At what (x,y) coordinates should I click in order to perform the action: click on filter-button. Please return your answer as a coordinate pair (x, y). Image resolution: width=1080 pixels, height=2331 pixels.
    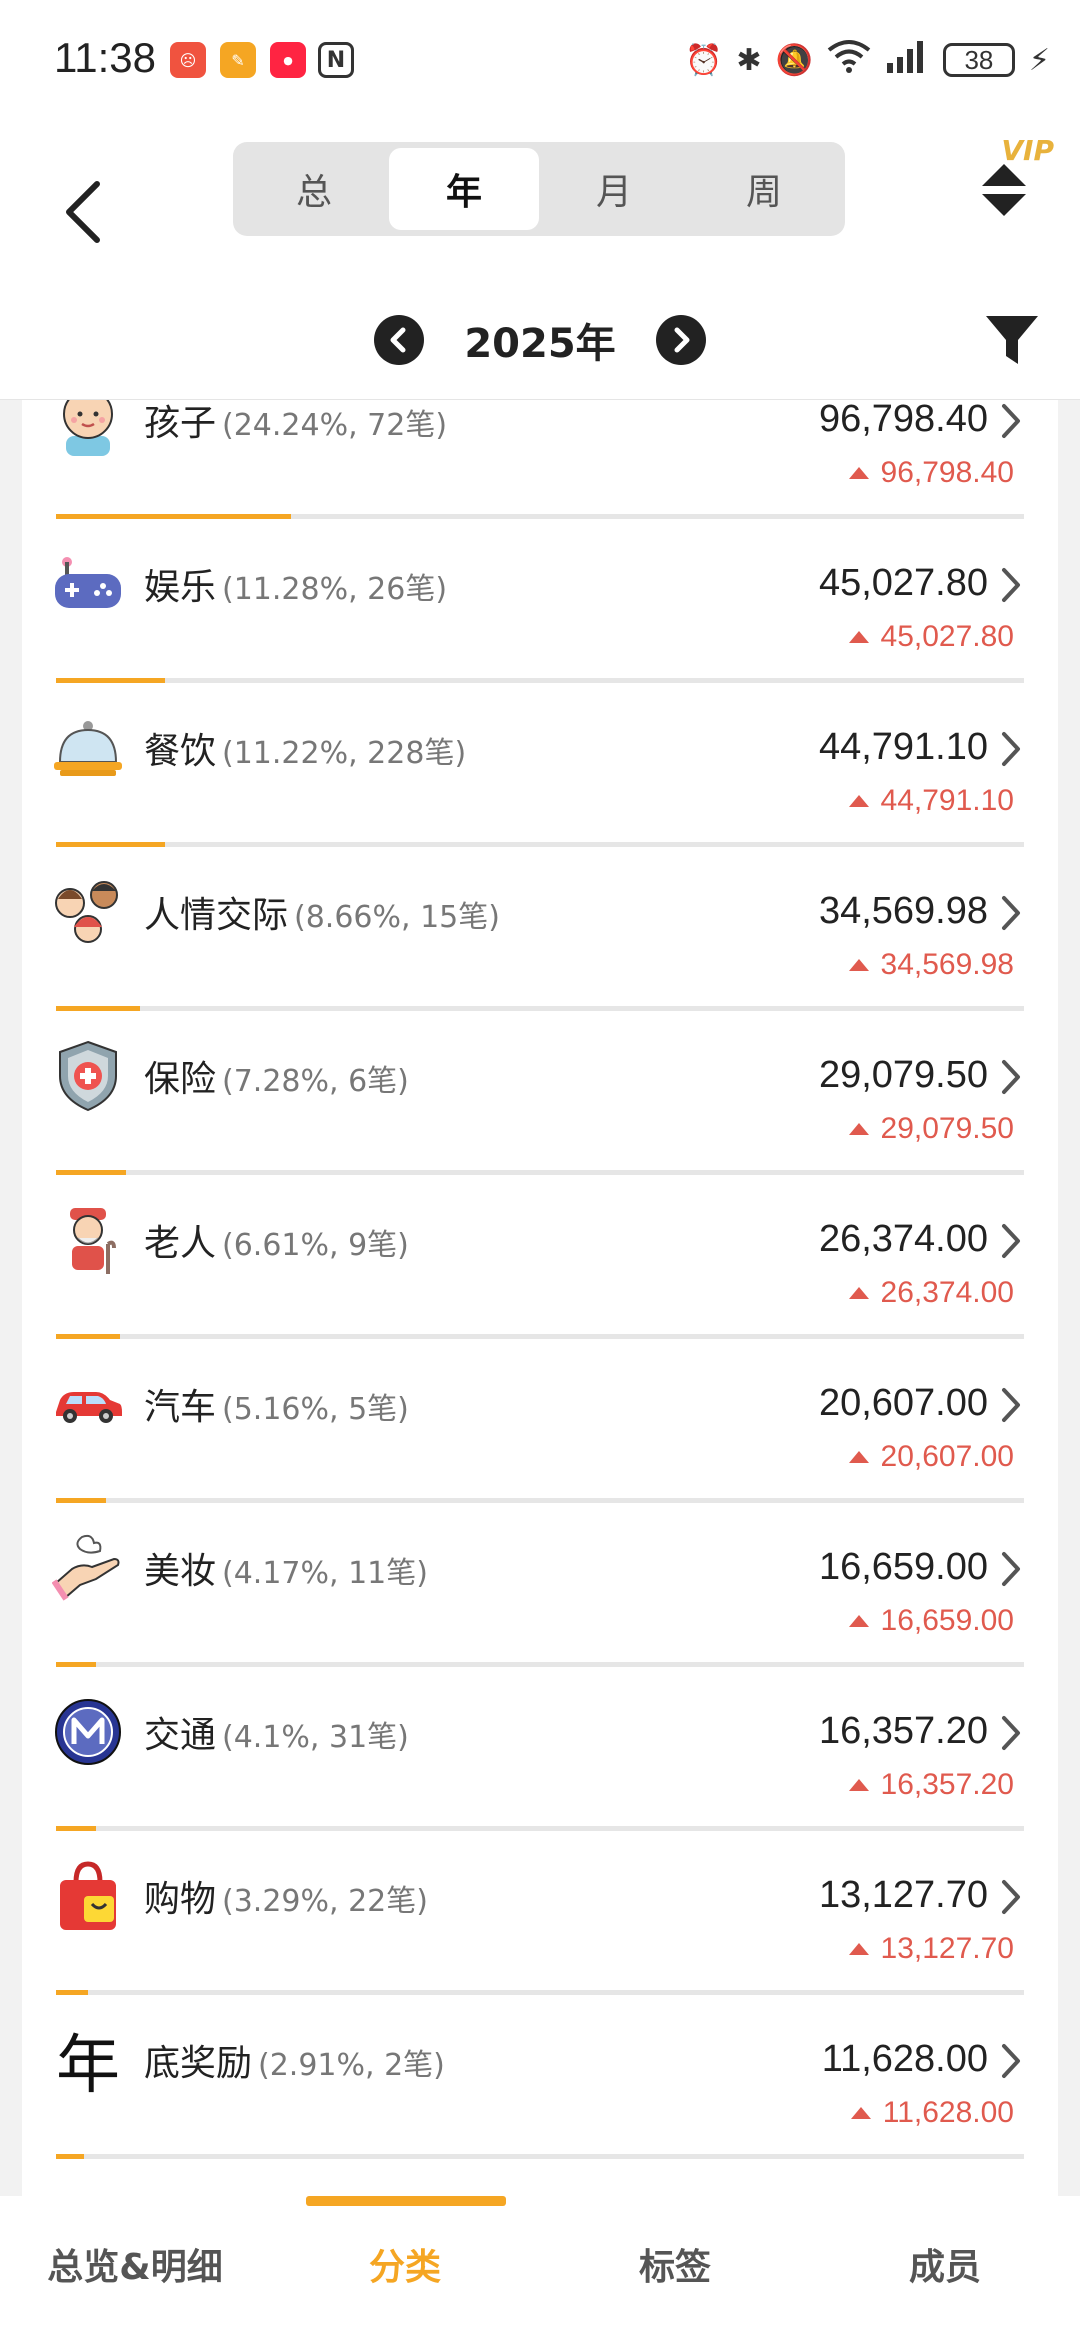
    Looking at the image, I should click on (1012, 340).